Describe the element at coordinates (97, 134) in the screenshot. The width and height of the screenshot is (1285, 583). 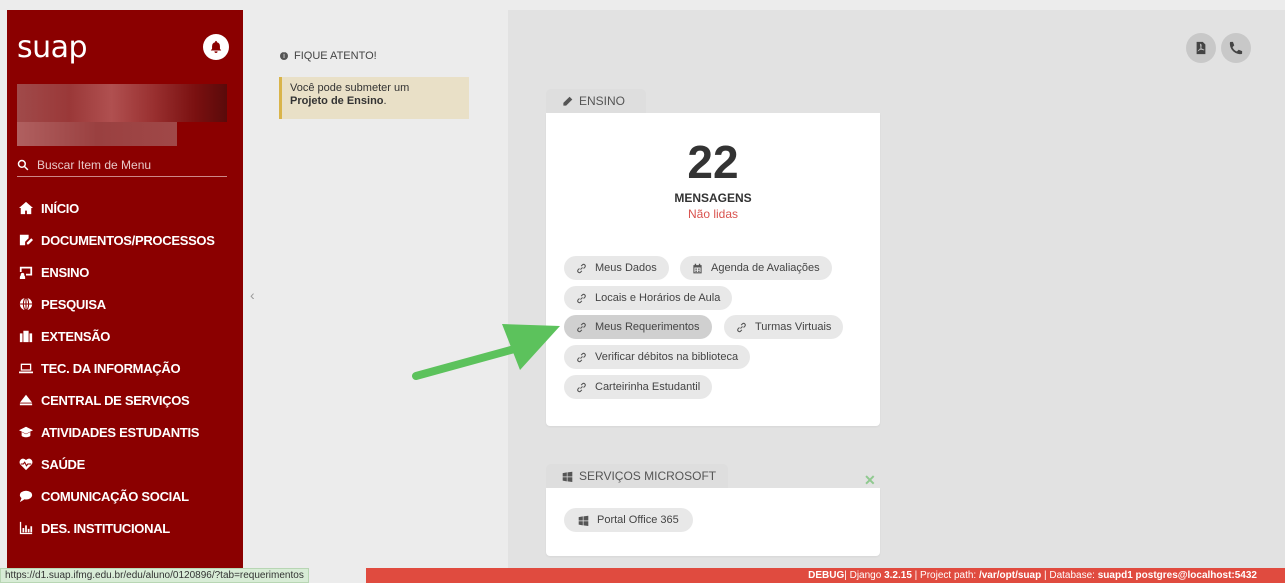
I see `user-info-blurred-secondary` at that location.